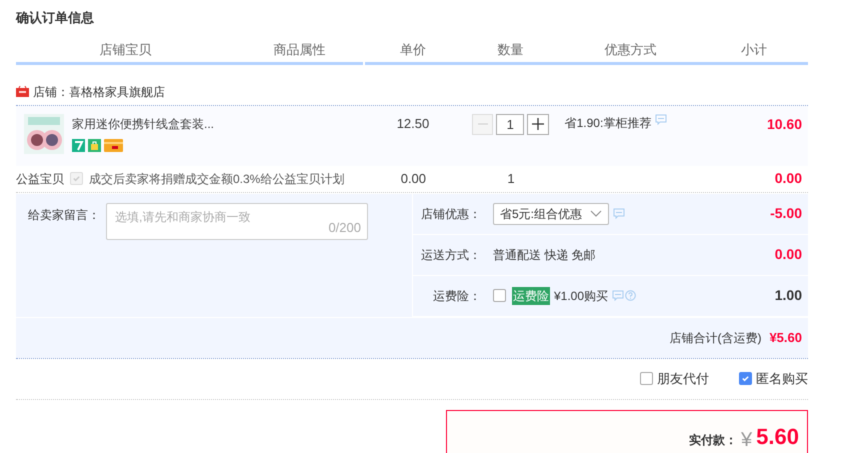  Describe the element at coordinates (746, 440) in the screenshot. I see `currency-symbol: ¥` at that location.